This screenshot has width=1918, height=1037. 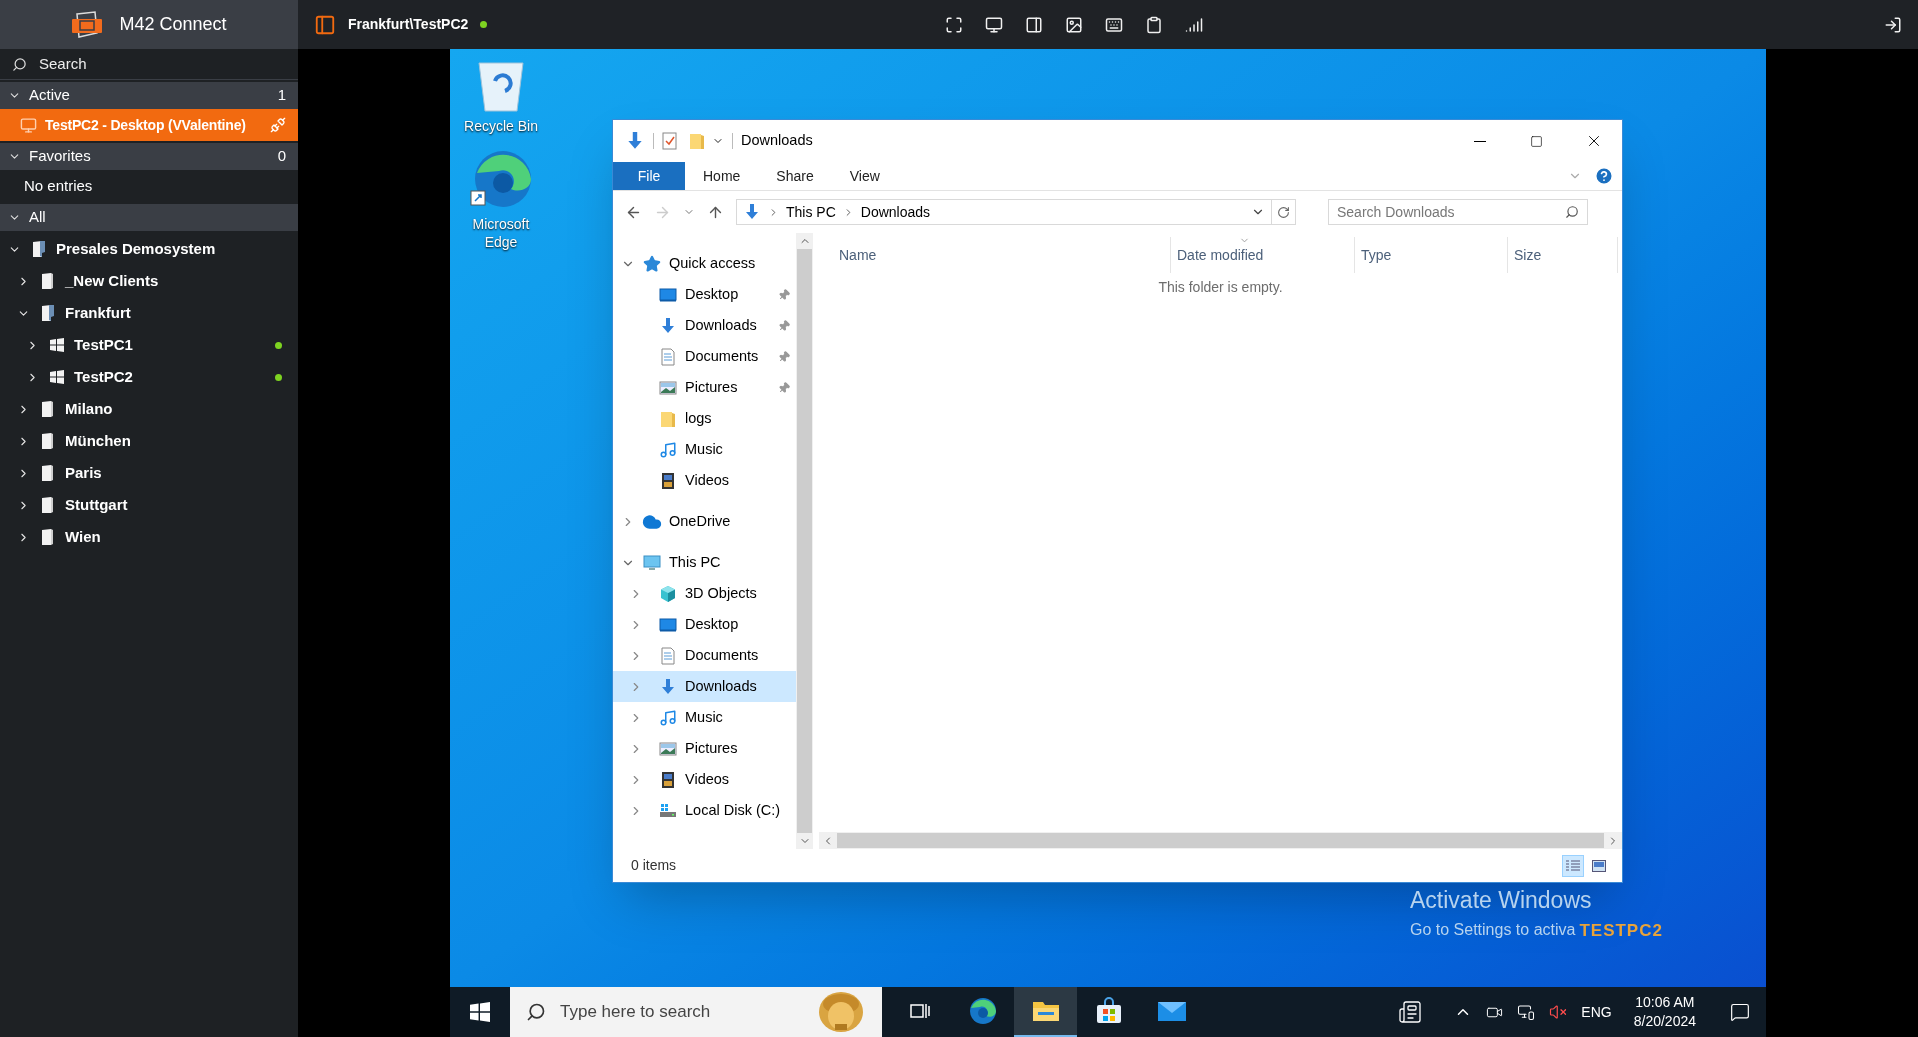 I want to click on arrow-box-icon, so click(x=1893, y=24).